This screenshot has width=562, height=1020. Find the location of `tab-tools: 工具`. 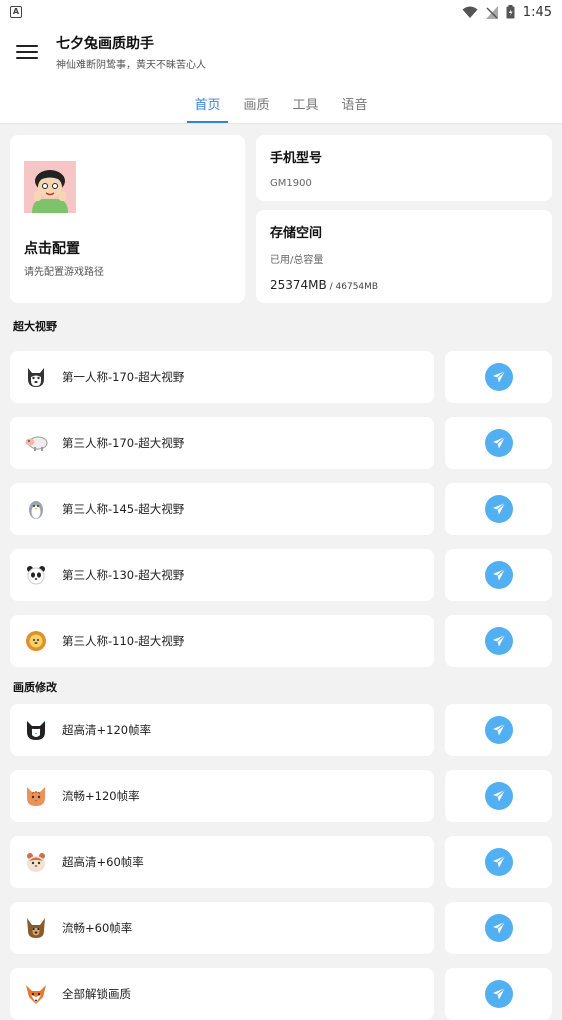

tab-tools: 工具 is located at coordinates (305, 108).